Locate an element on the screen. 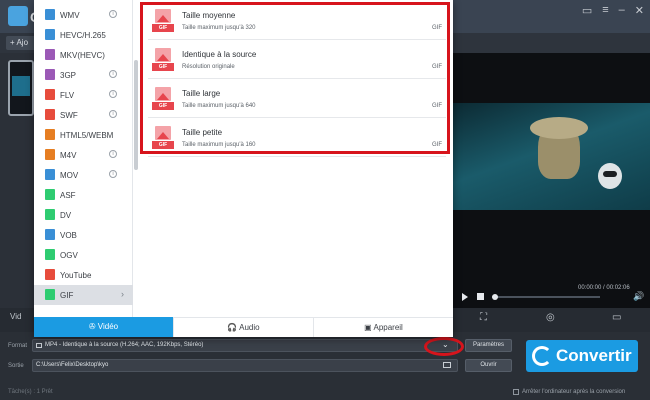 The image size is (650, 400). format-item-hevc-h-265: HEVC/H.265 is located at coordinates (83, 35).